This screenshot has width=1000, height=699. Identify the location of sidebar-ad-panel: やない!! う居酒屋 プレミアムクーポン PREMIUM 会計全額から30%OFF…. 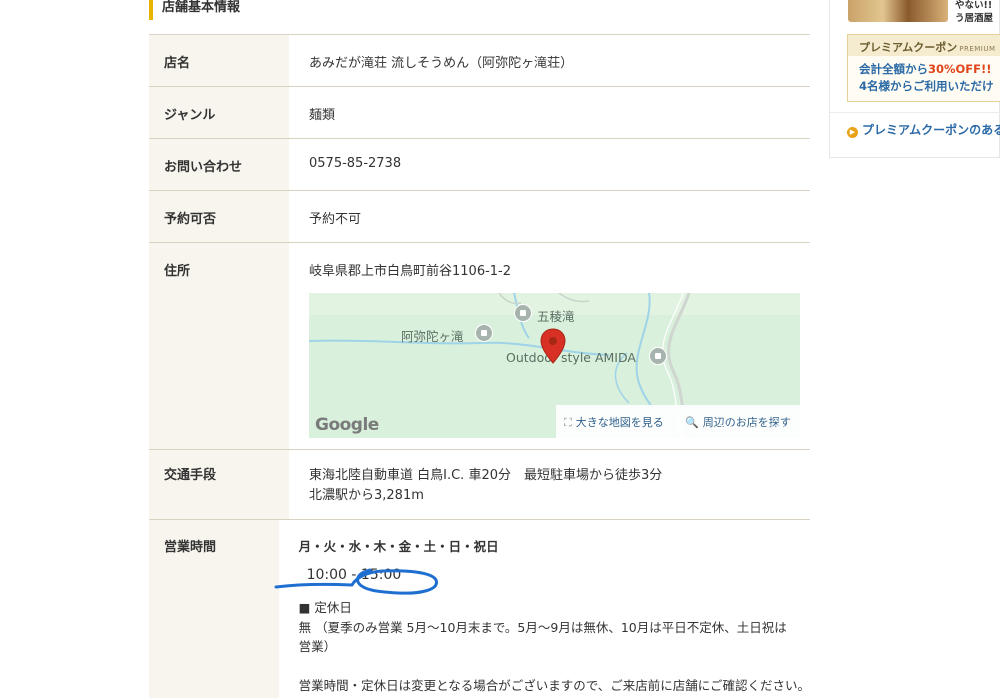
(914, 79).